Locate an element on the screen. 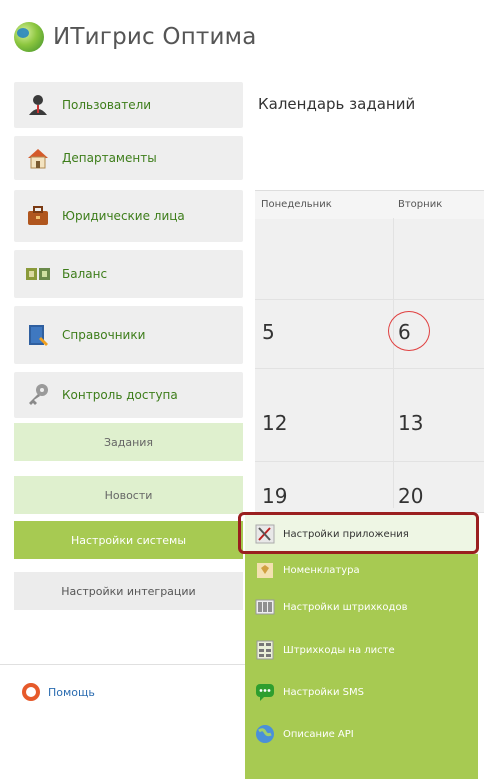 Image resolution: width=484 pixels, height=779 pixels. calendar-day-cell: 5 is located at coordinates (268, 332).